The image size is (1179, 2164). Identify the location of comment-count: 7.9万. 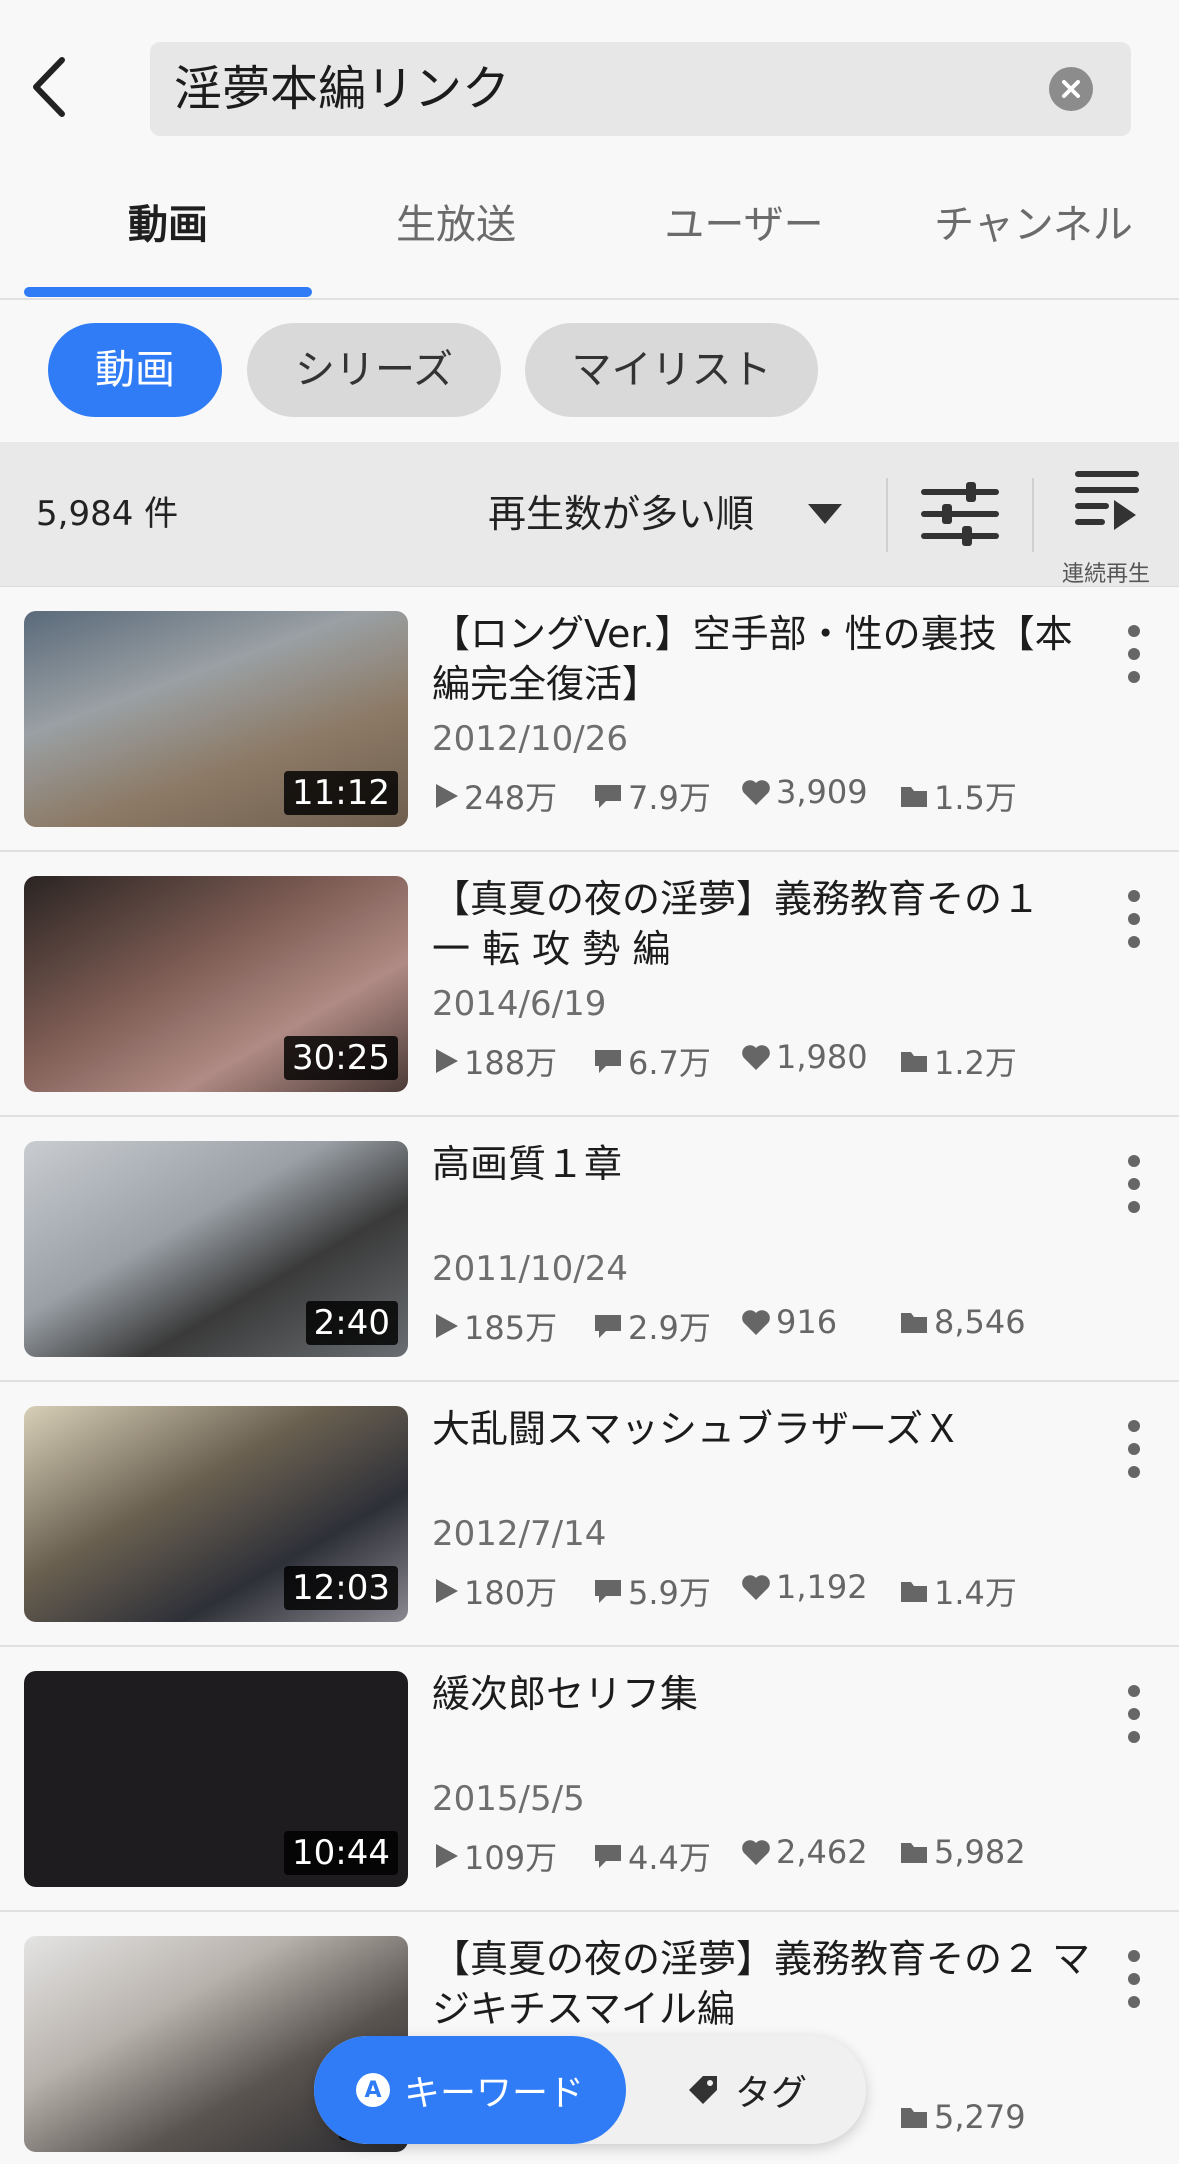
(651, 796).